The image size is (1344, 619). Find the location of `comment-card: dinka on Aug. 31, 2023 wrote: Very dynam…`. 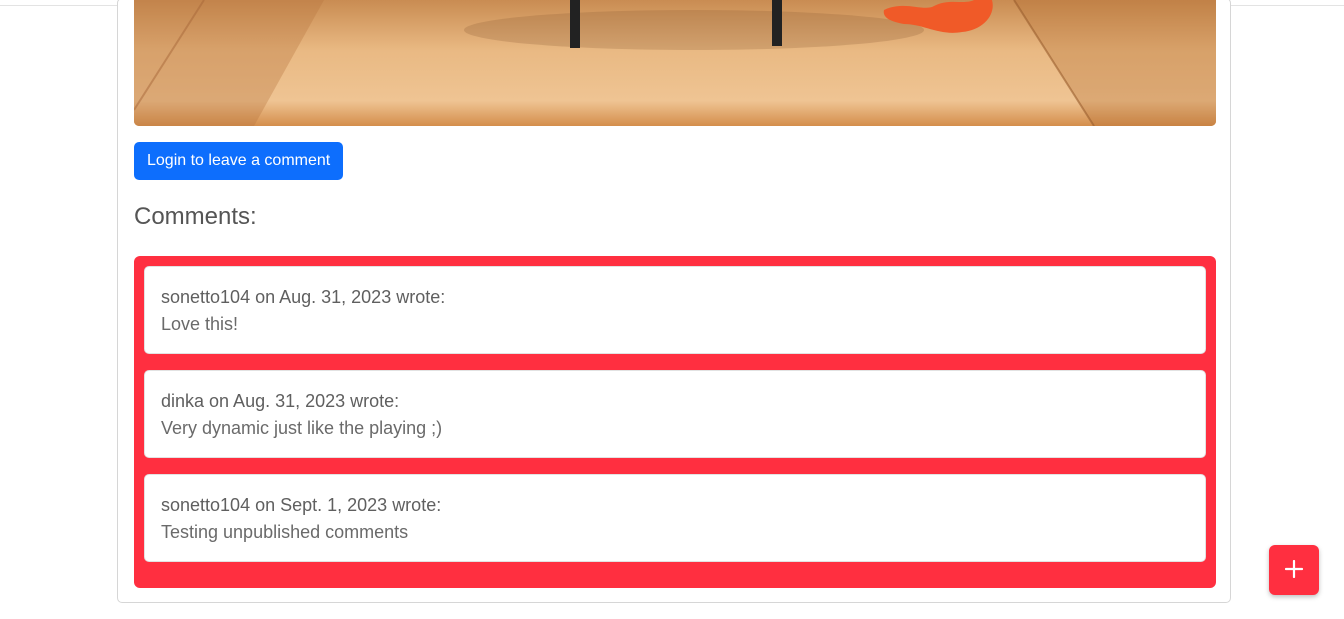

comment-card: dinka on Aug. 31, 2023 wrote: Very dynam… is located at coordinates (675, 414).